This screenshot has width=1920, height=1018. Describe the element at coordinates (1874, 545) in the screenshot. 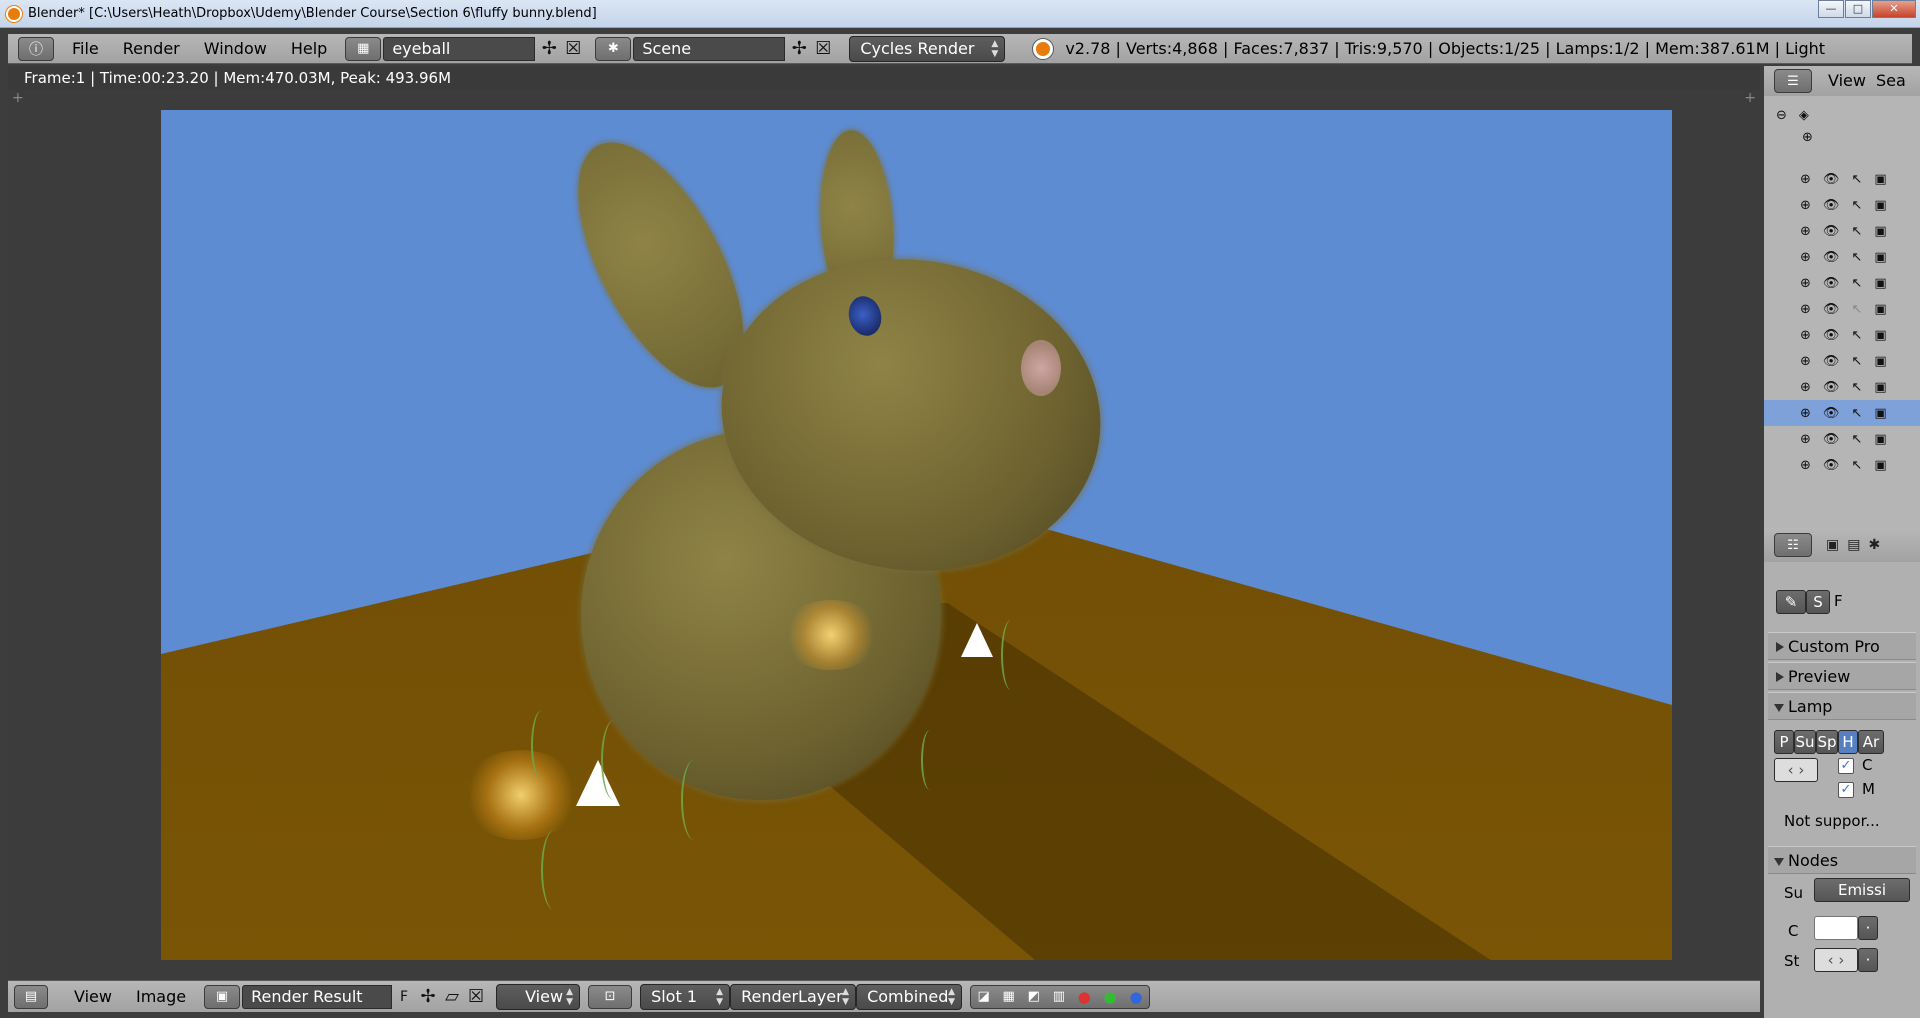

I see `scene-tab-icon: ✱` at that location.